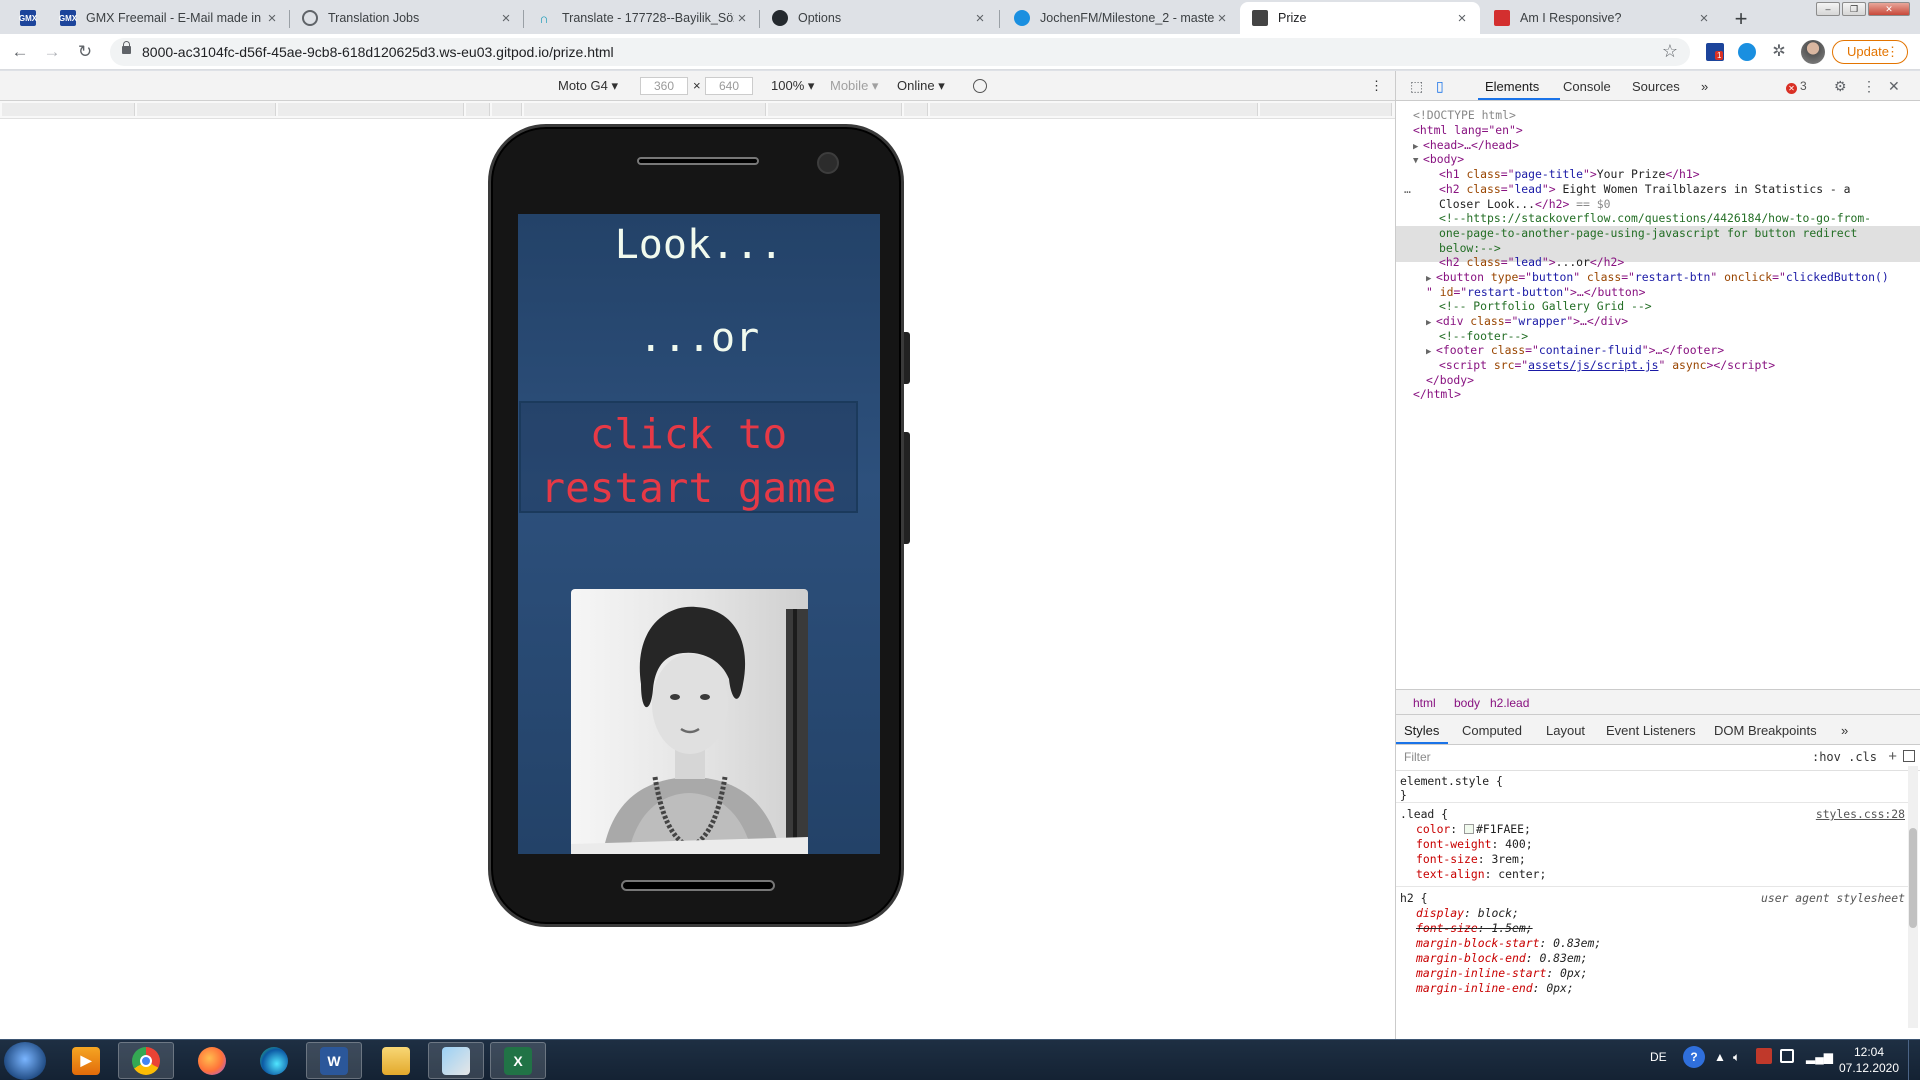 The height and width of the screenshot is (1080, 1920). I want to click on show-desktop-button, so click(1914, 1060).